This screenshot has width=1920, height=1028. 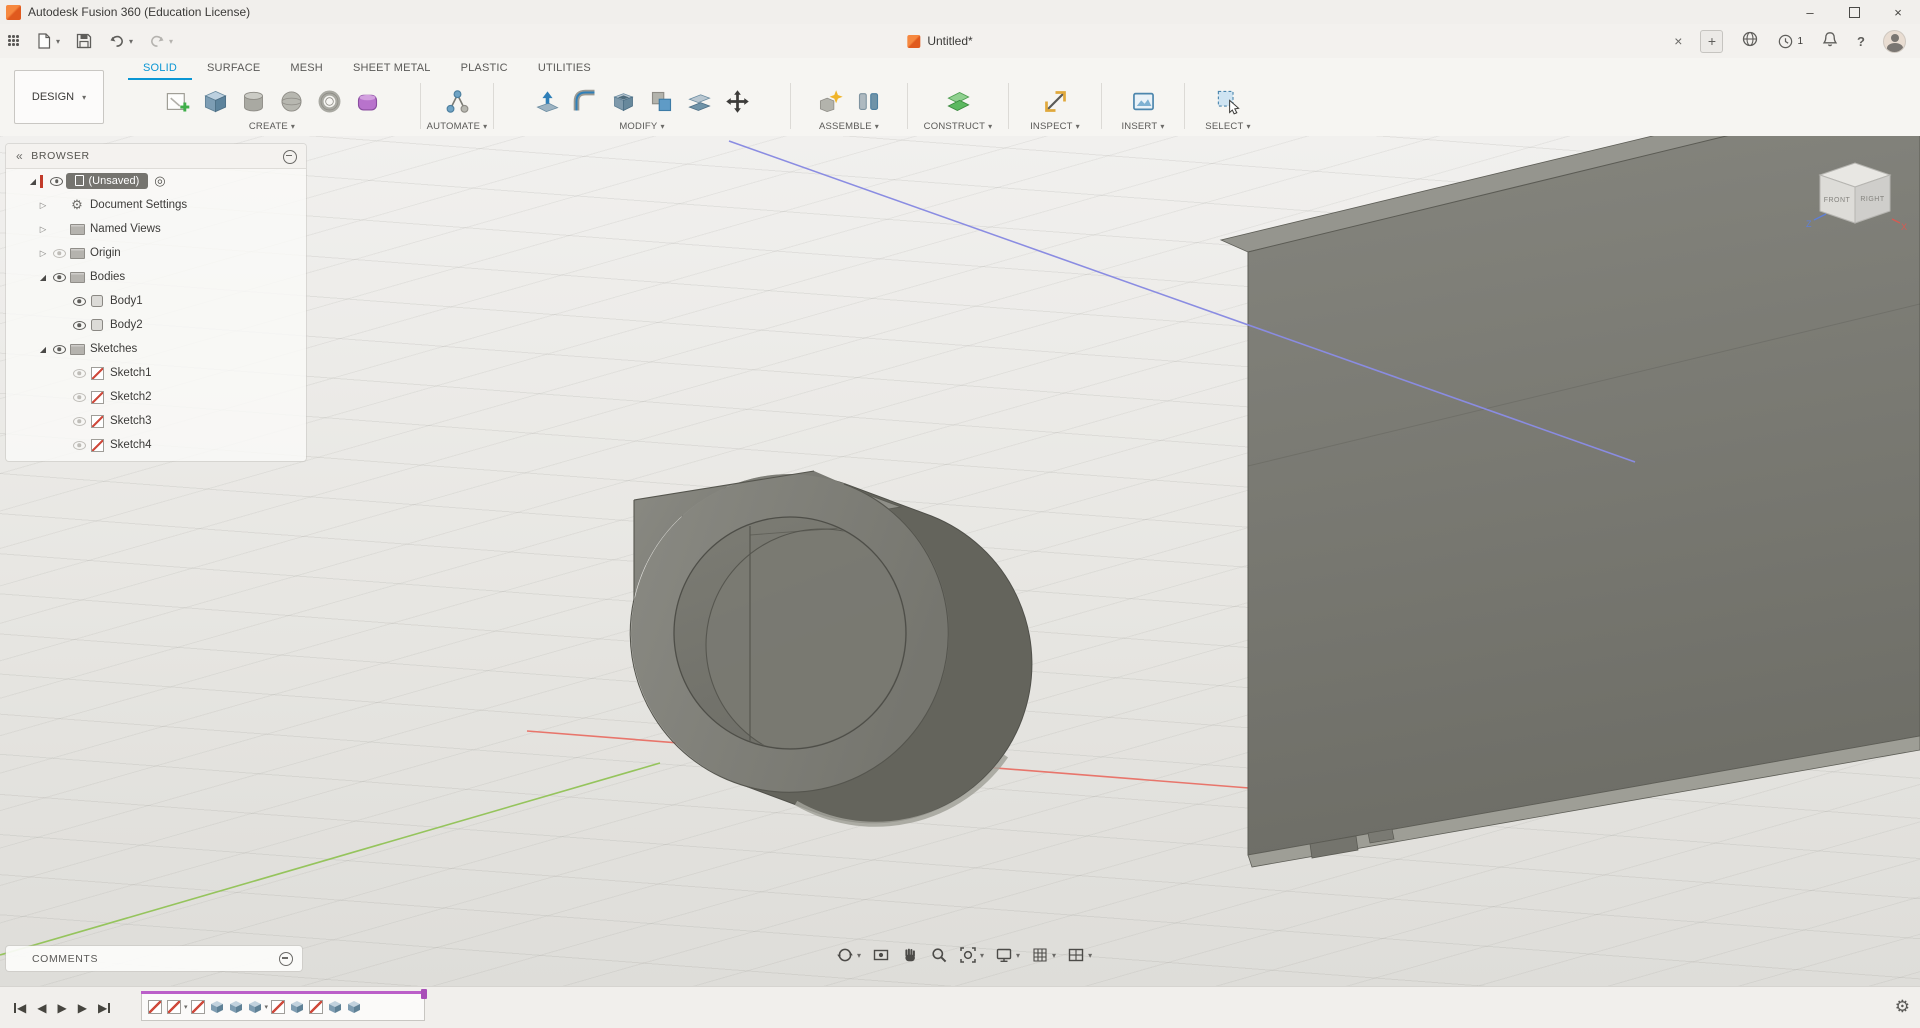 What do you see at coordinates (14, 41) in the screenshot?
I see `app-grid-menu-button` at bounding box center [14, 41].